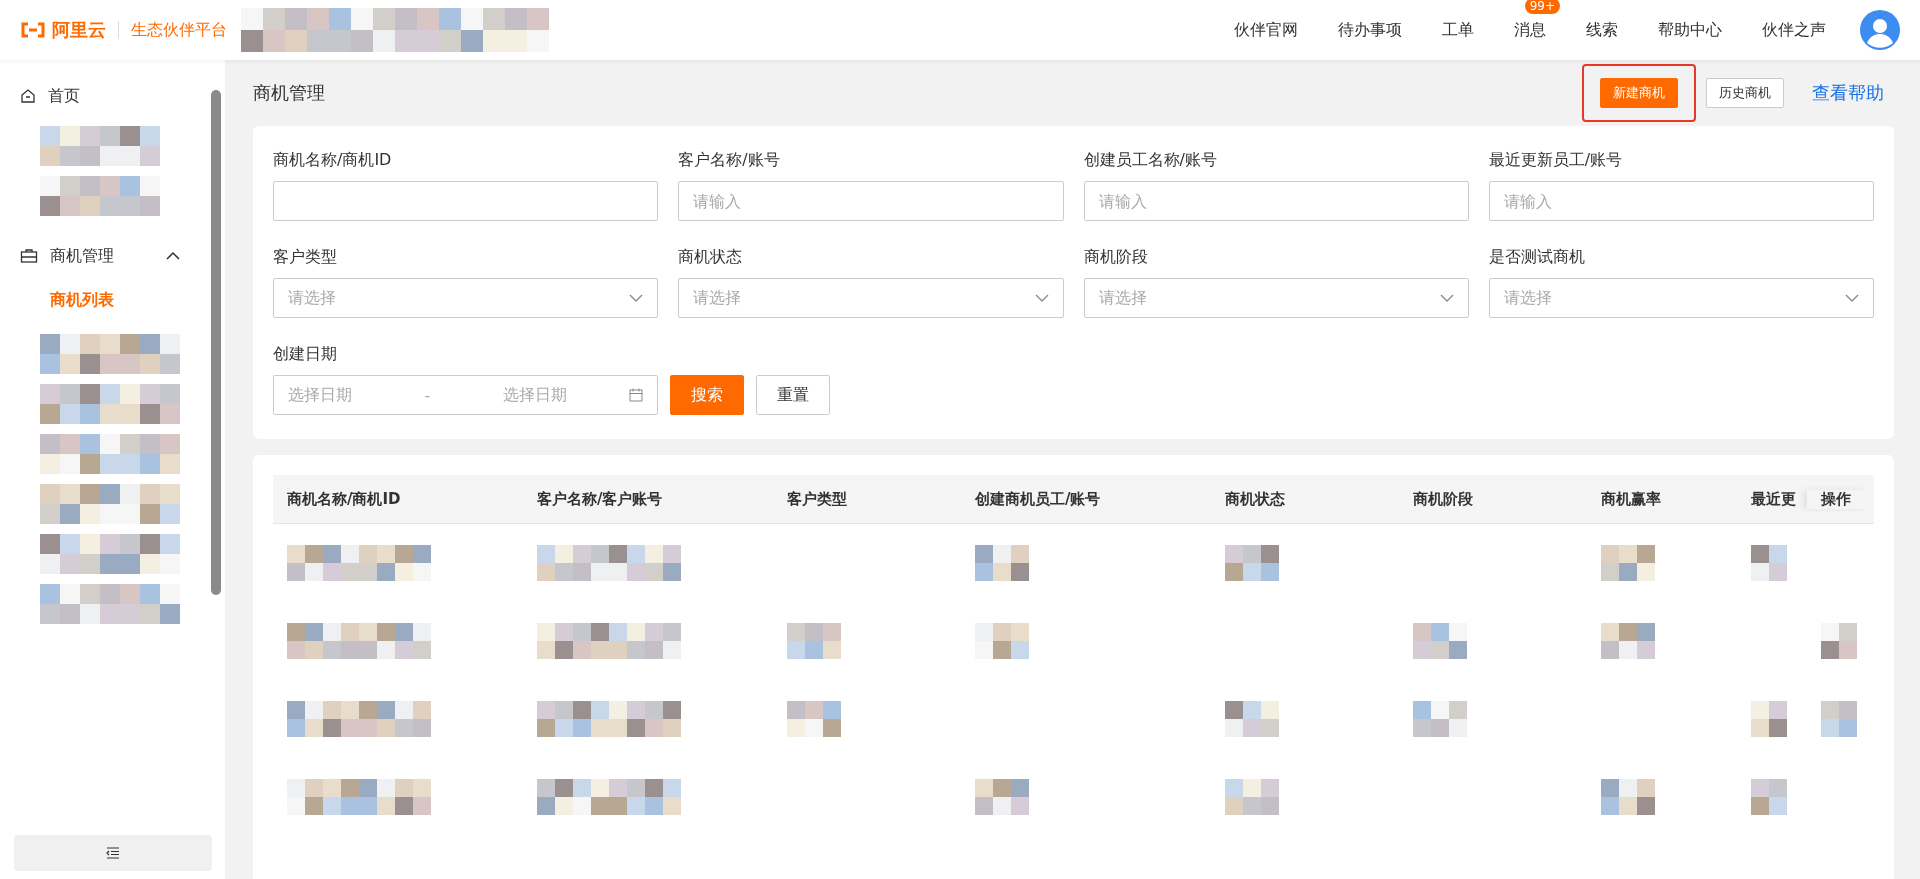 The width and height of the screenshot is (1920, 879). I want to click on notification-badge: 99+, so click(1542, 7).